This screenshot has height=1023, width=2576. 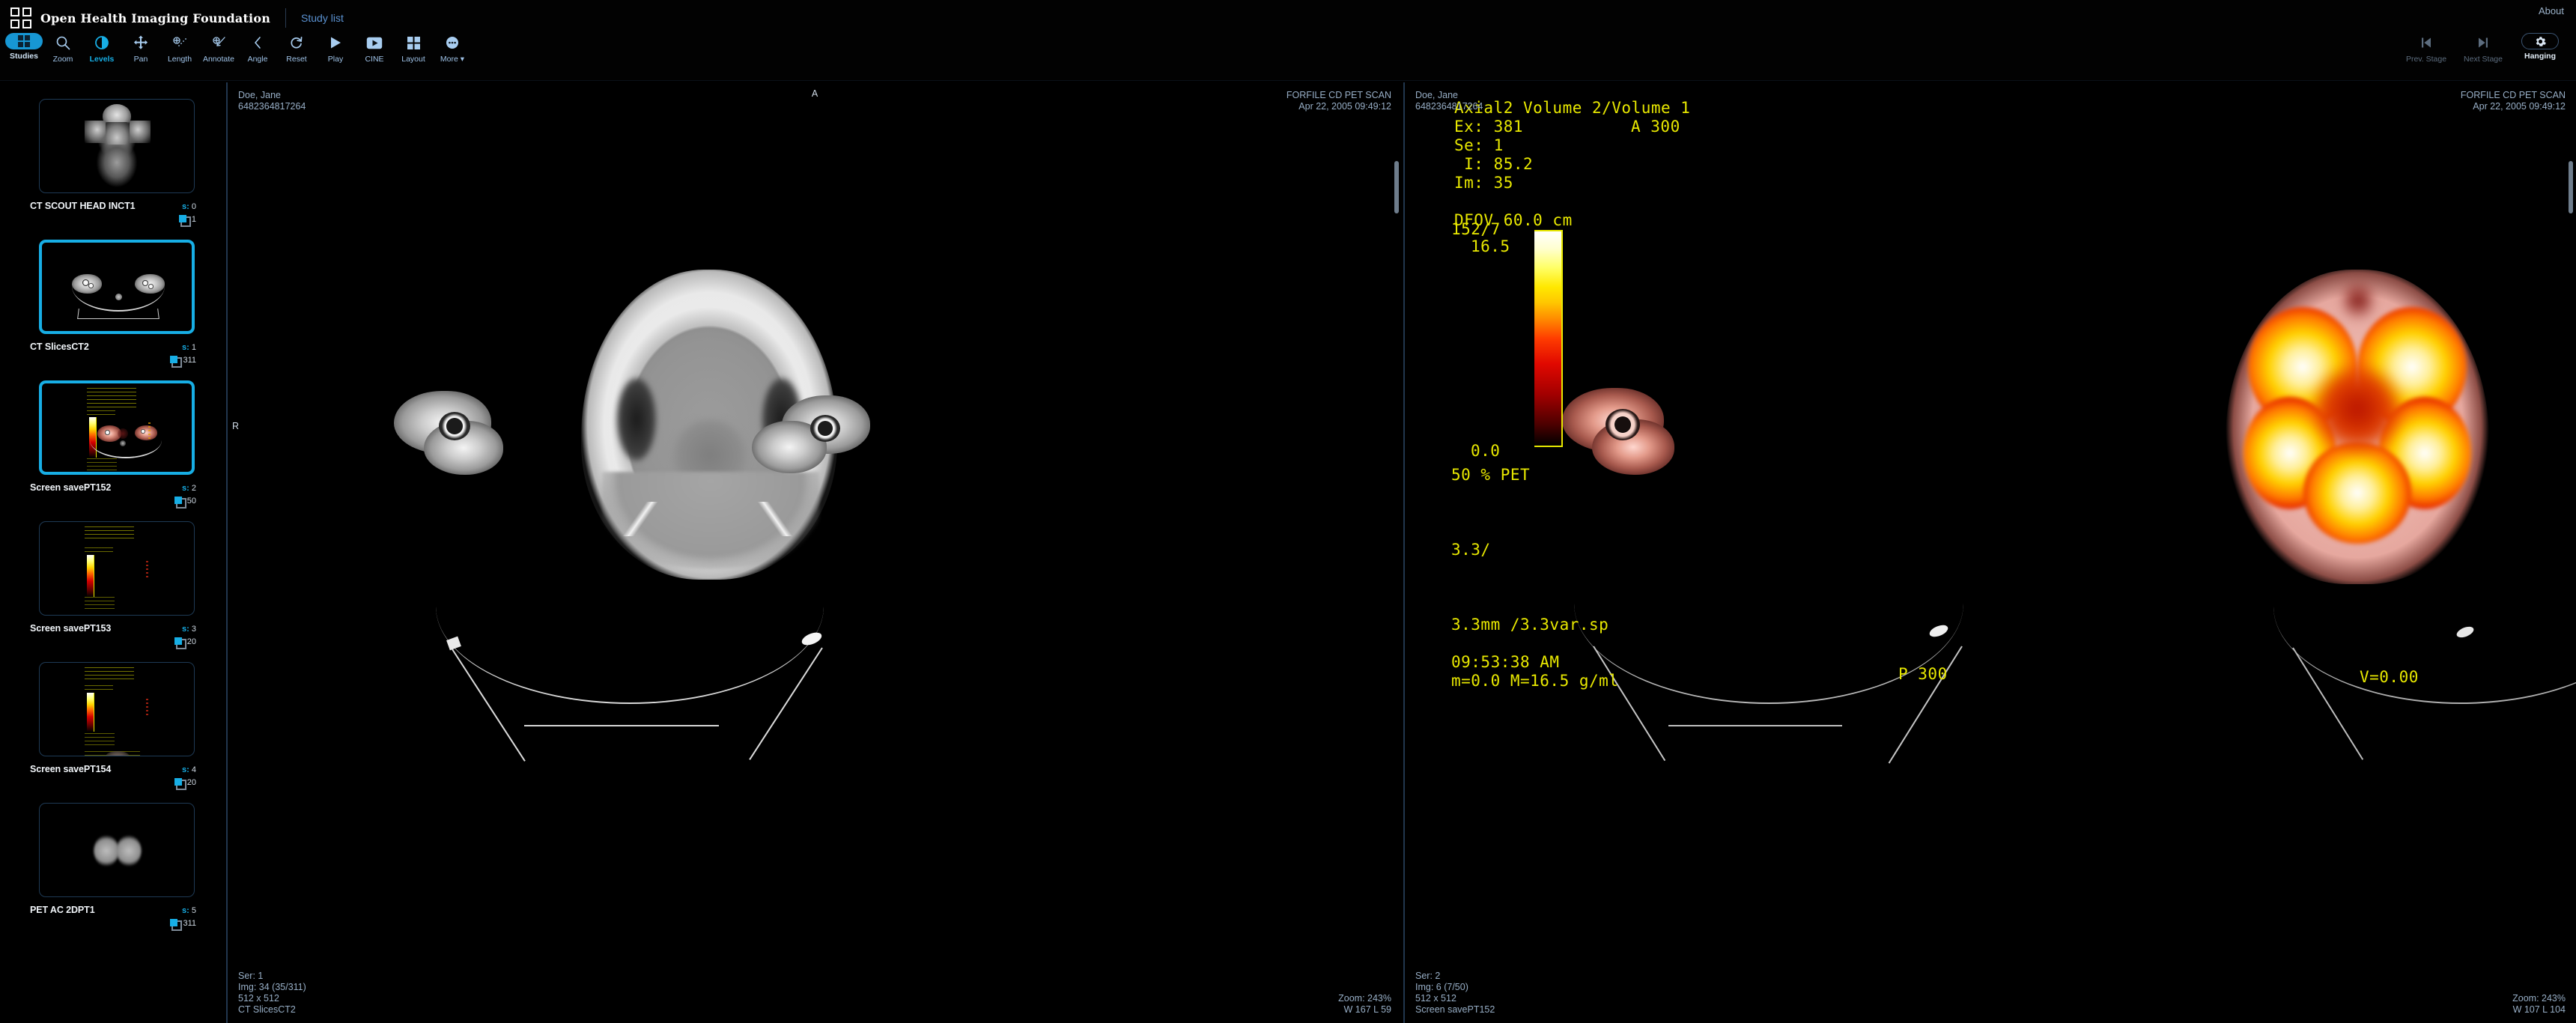 I want to click on tool-levels-label: Levels, so click(x=102, y=59).